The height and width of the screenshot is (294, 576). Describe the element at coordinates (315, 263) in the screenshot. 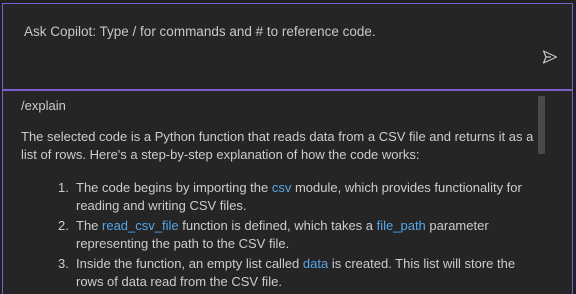

I see `code-reference: data` at that location.